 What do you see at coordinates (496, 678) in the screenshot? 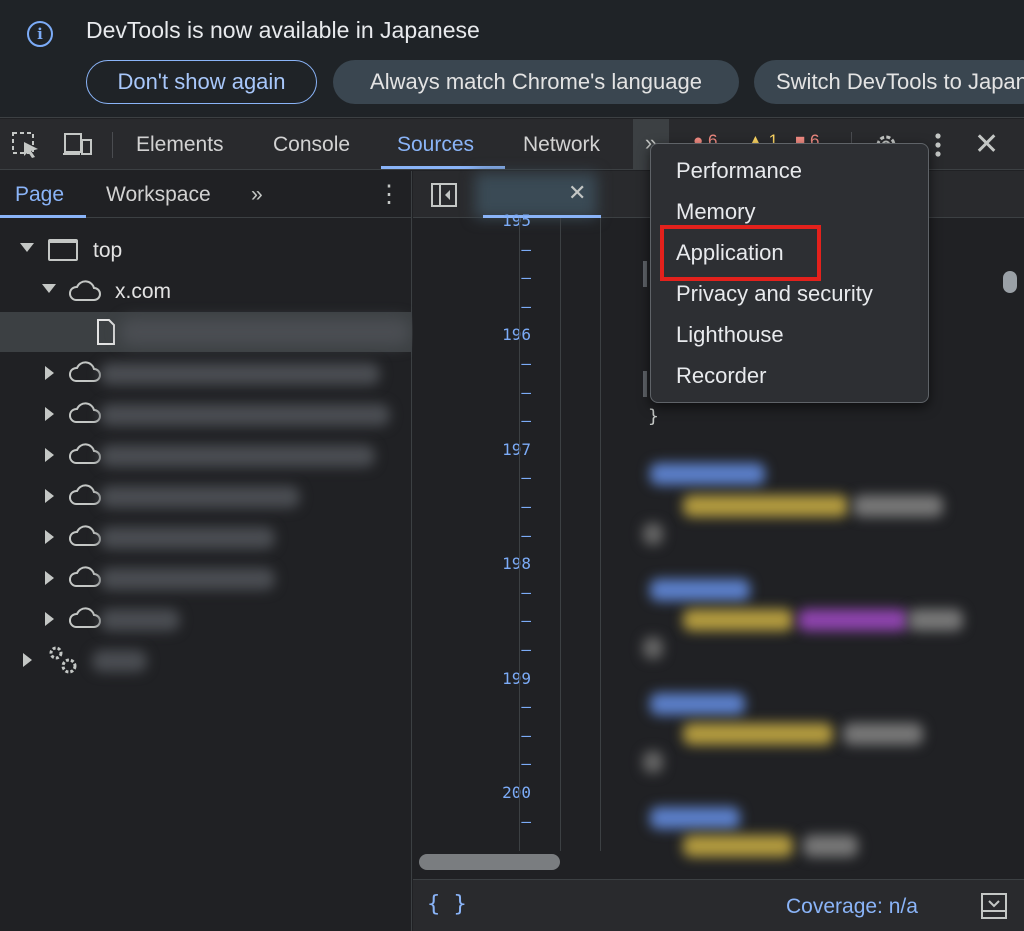
I see `line-number: 199` at bounding box center [496, 678].